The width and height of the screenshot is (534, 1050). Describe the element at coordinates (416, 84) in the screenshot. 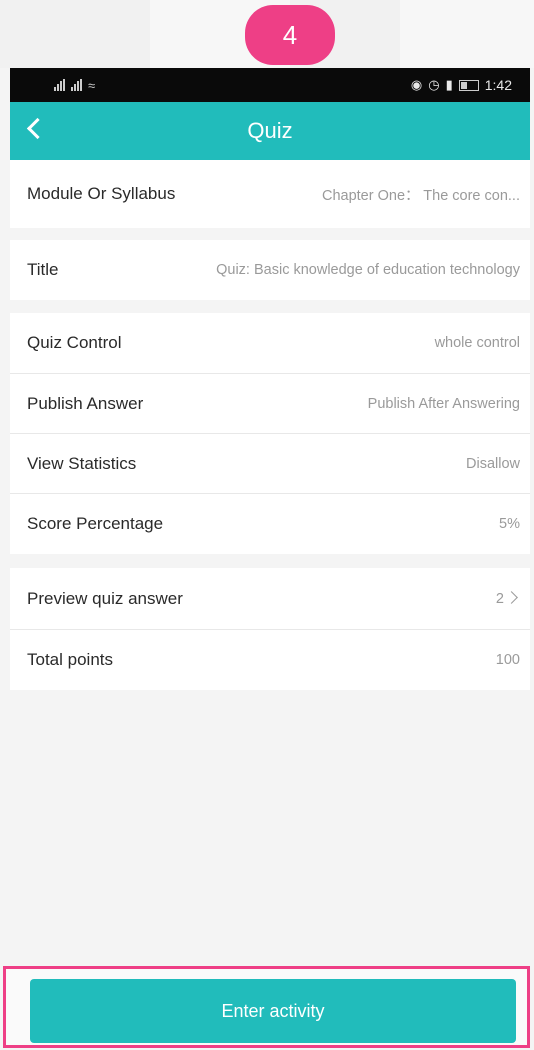

I see `eye-icon: ◉` at that location.